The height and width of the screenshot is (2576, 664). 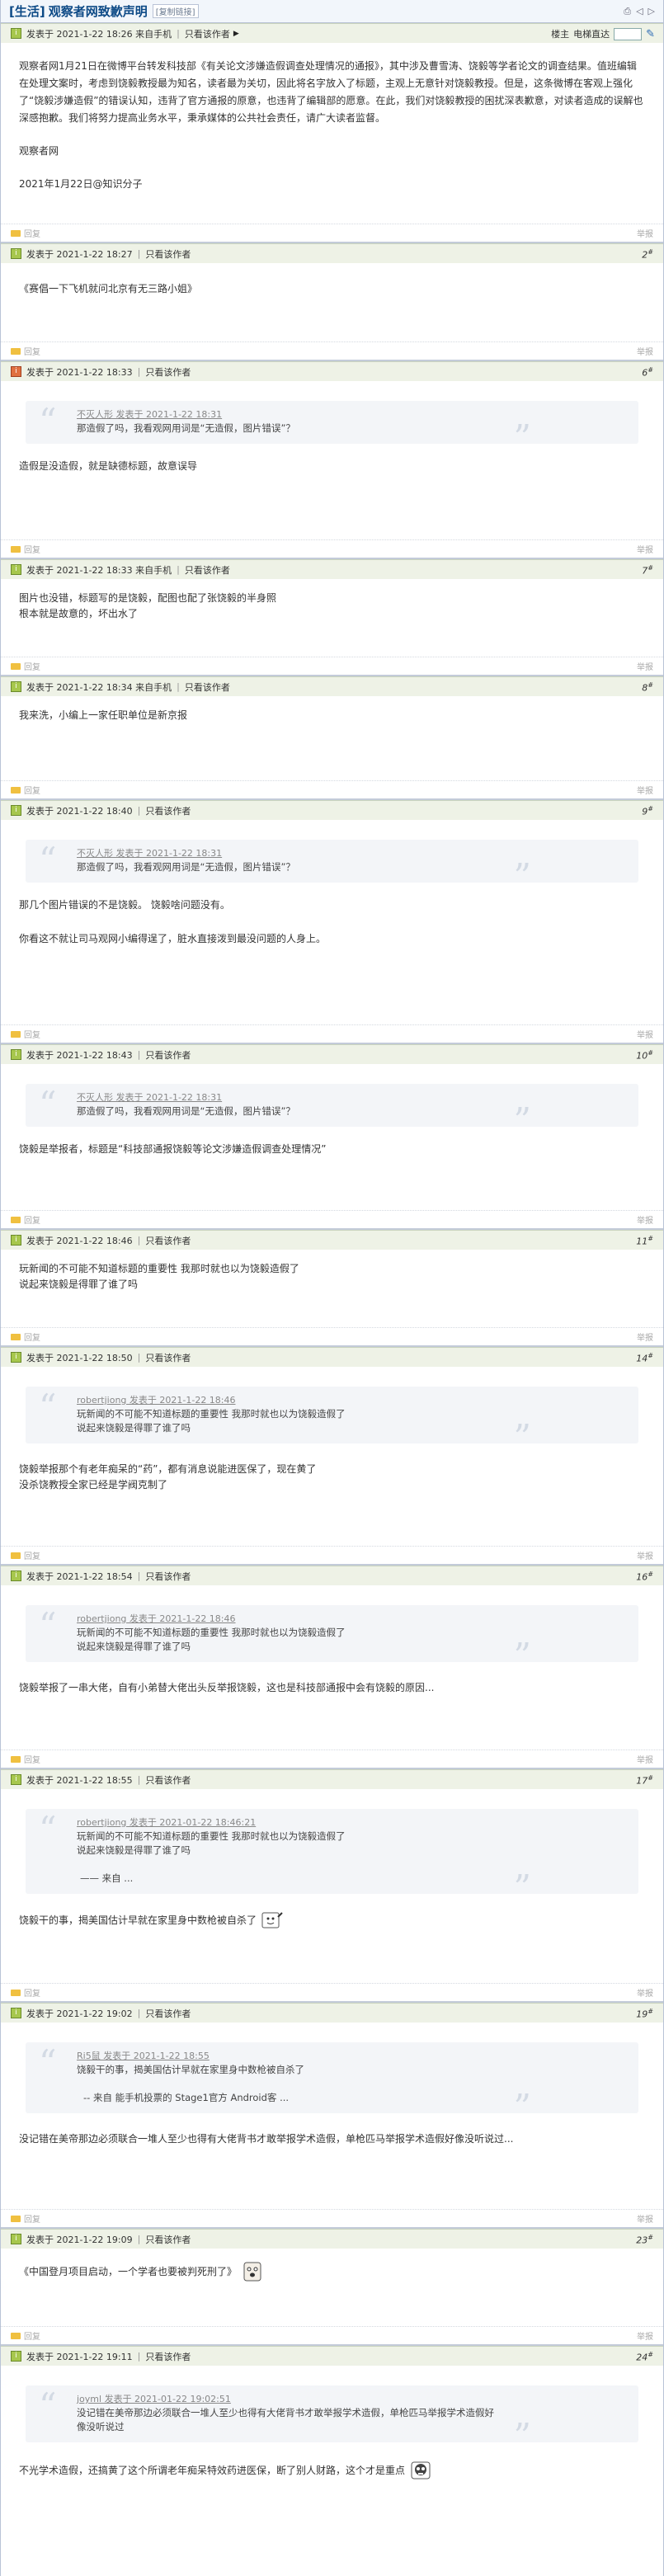 What do you see at coordinates (644, 2357) in the screenshot?
I see `floor-number: 24#` at bounding box center [644, 2357].